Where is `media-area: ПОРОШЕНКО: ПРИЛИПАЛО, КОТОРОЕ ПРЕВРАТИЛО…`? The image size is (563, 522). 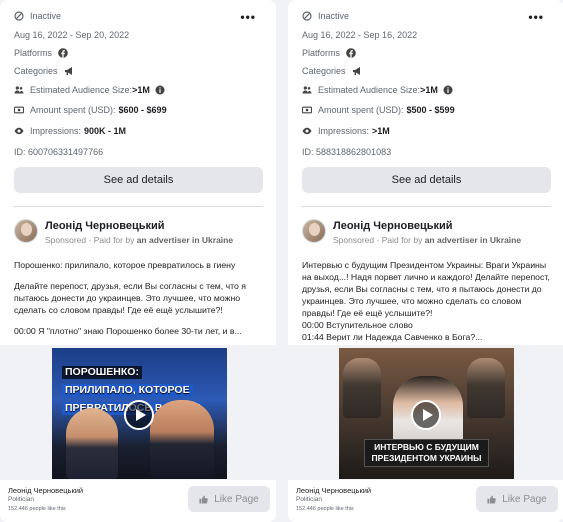
media-area: ПОРОШЕНКО: ПРИЛИПАЛО, КОТОРОЕ ПРЕВРАТИЛО… is located at coordinates (138, 412).